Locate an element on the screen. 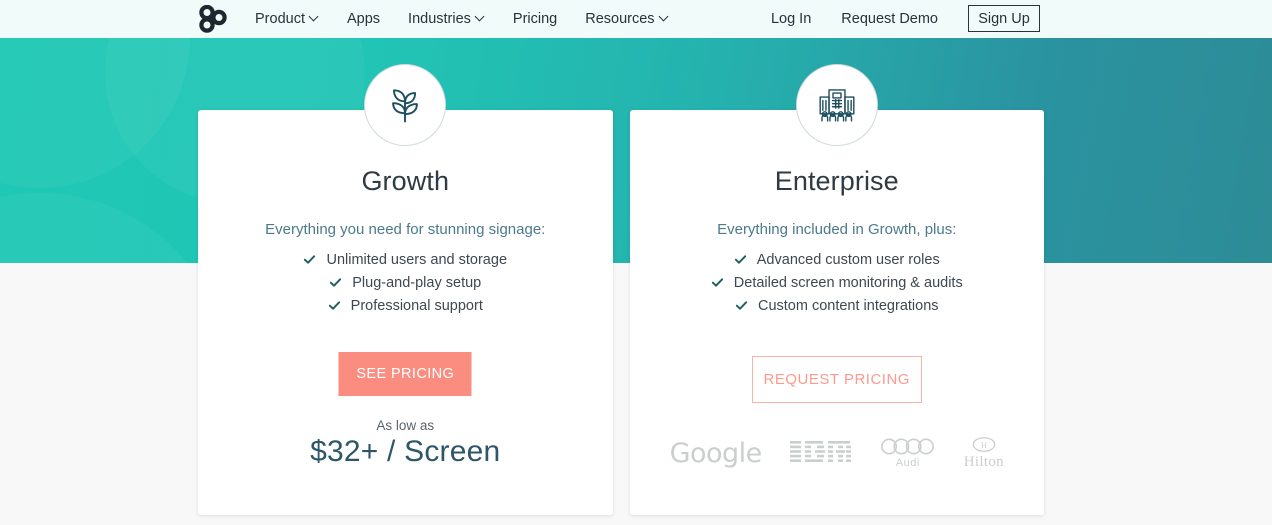  brand-logo-icon is located at coordinates (213, 18).